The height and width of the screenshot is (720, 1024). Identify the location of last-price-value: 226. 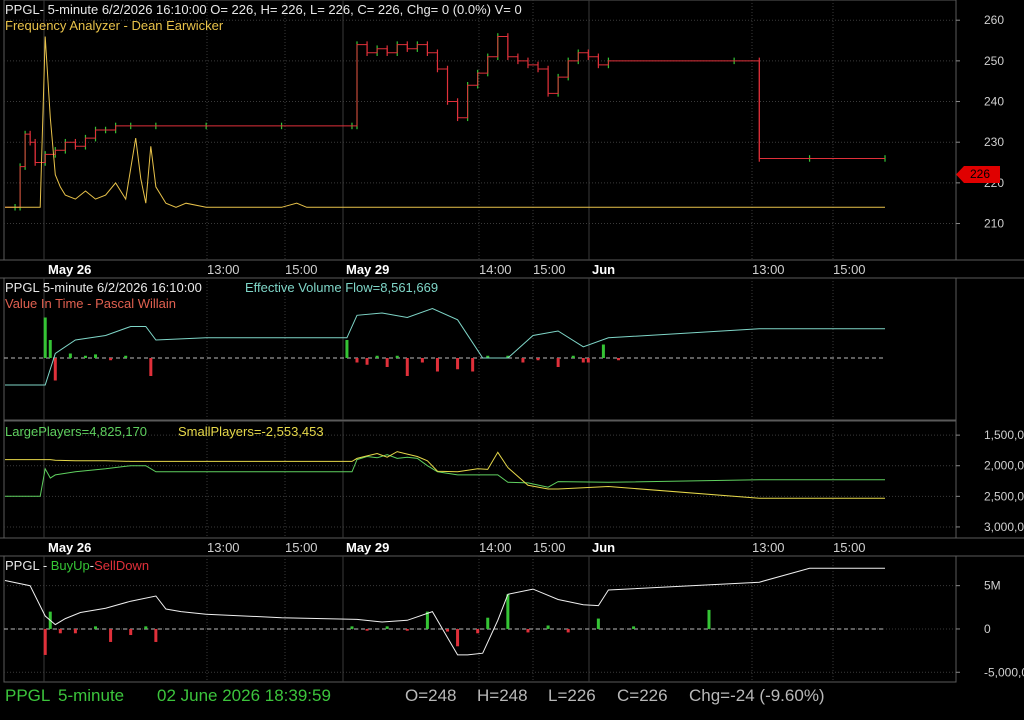
(980, 174).